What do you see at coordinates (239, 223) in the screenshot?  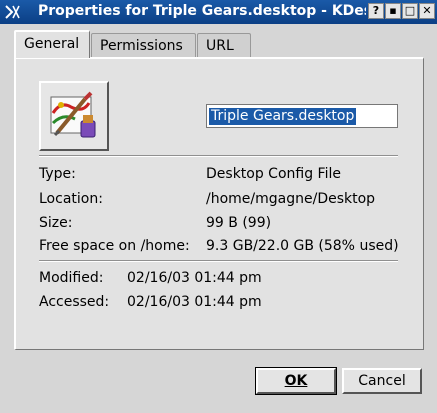 I see `size-value: 99 B (99)` at bounding box center [239, 223].